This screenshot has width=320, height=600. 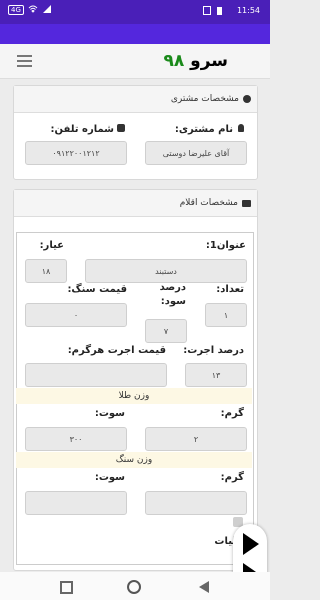 What do you see at coordinates (166, 271) in the screenshot?
I see `item-title-field: دستبند` at bounding box center [166, 271].